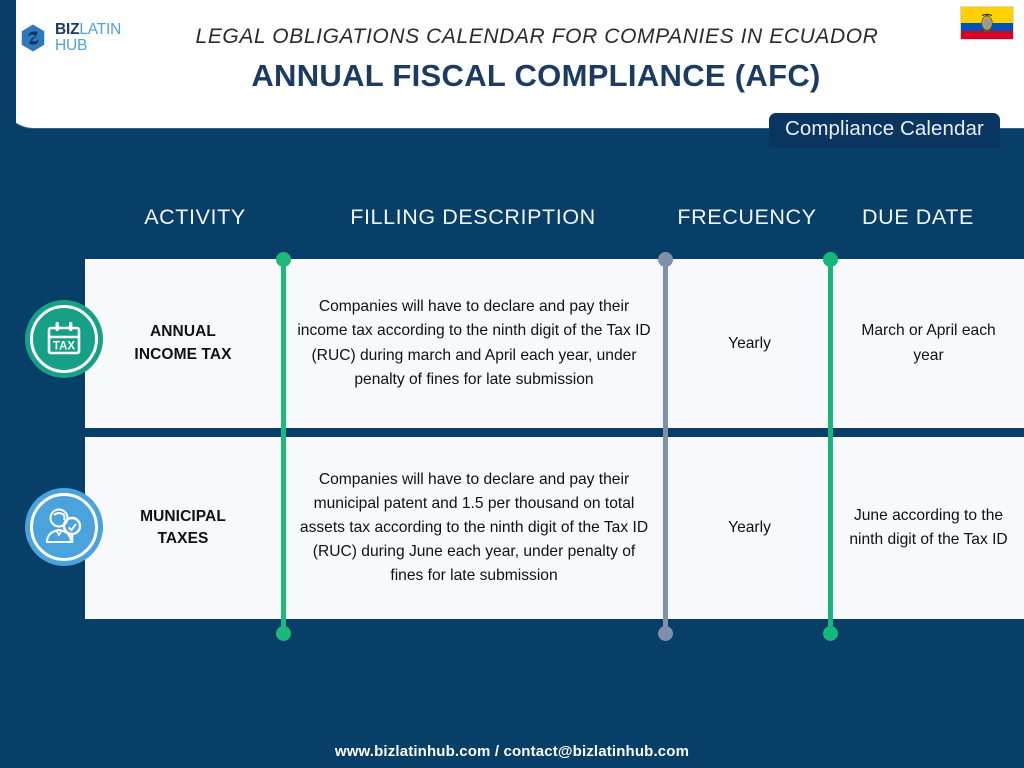 The width and height of the screenshot is (1024, 768). I want to click on activity-label: ANNUAL INCOME TAX, so click(183, 343).